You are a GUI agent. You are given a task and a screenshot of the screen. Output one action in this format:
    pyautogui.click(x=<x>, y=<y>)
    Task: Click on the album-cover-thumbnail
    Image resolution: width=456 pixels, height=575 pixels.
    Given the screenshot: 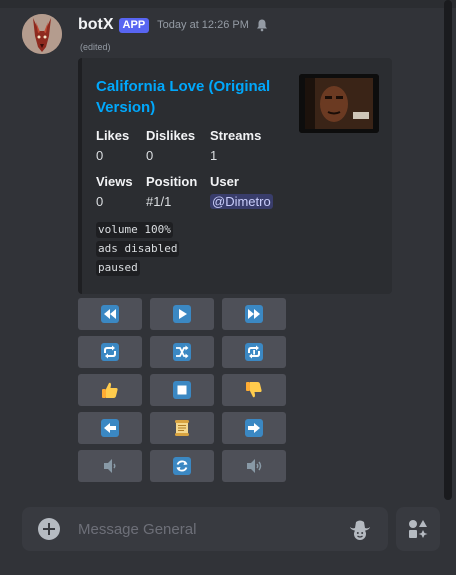 What is the action you would take?
    pyautogui.click(x=339, y=103)
    